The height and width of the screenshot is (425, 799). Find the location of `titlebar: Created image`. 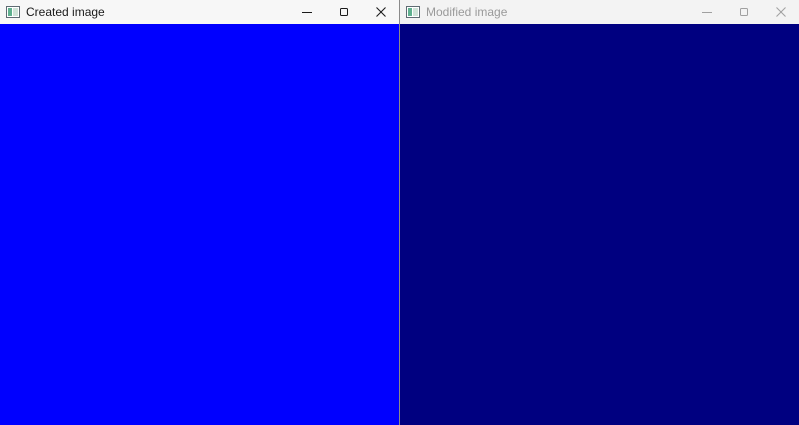

titlebar: Created image is located at coordinates (199, 12).